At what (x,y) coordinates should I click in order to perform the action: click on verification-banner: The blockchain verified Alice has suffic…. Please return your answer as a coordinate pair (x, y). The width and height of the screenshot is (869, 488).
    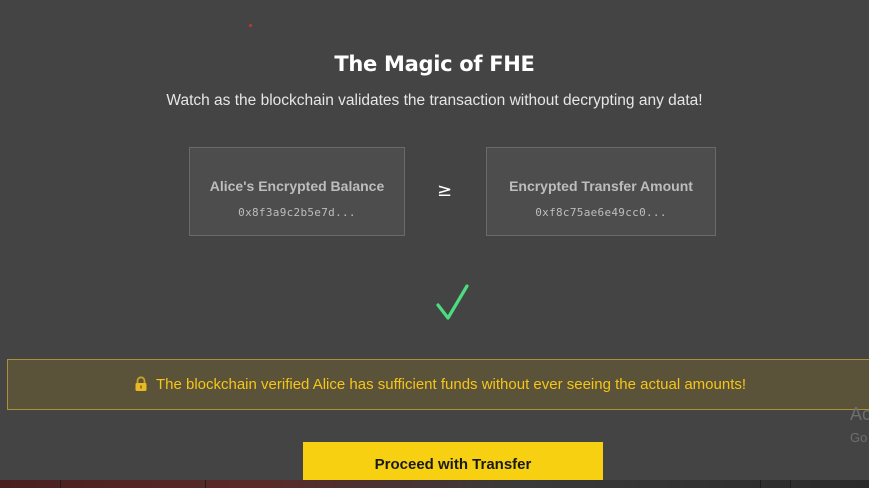
    Looking at the image, I should click on (438, 384).